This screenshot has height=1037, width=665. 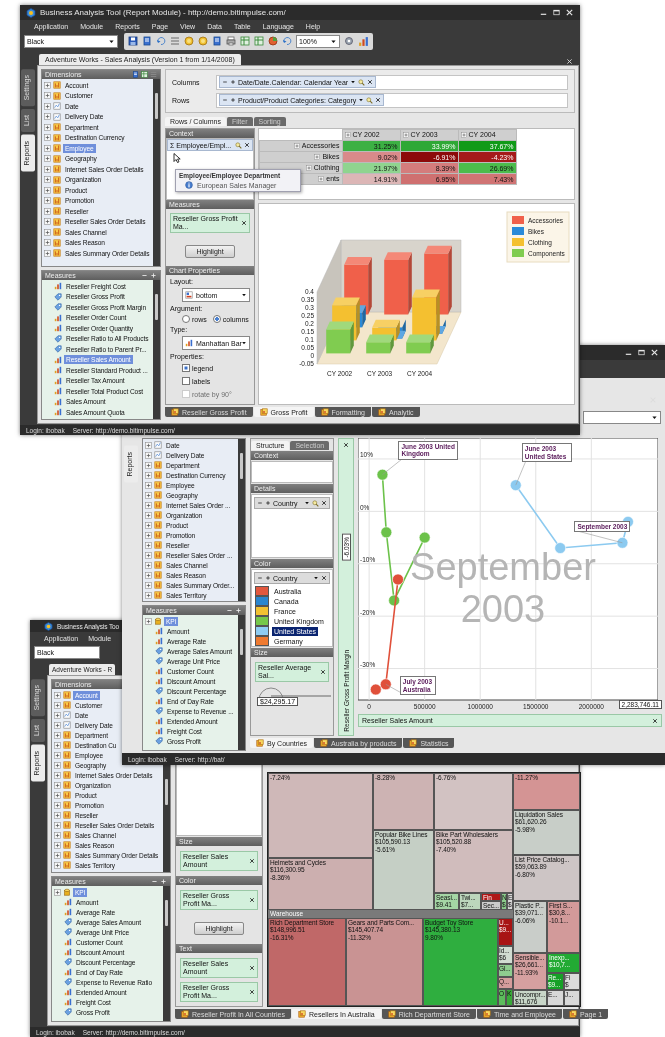 I want to click on gear-icon, so click(x=349, y=41).